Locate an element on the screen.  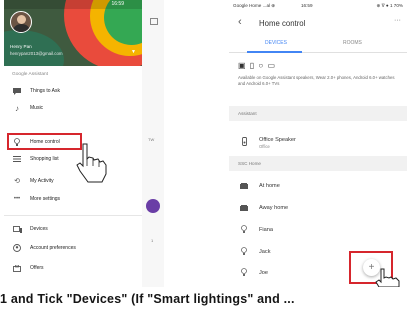
menu-item-shopping-list: Shopping list is located at coordinates (73, 159).